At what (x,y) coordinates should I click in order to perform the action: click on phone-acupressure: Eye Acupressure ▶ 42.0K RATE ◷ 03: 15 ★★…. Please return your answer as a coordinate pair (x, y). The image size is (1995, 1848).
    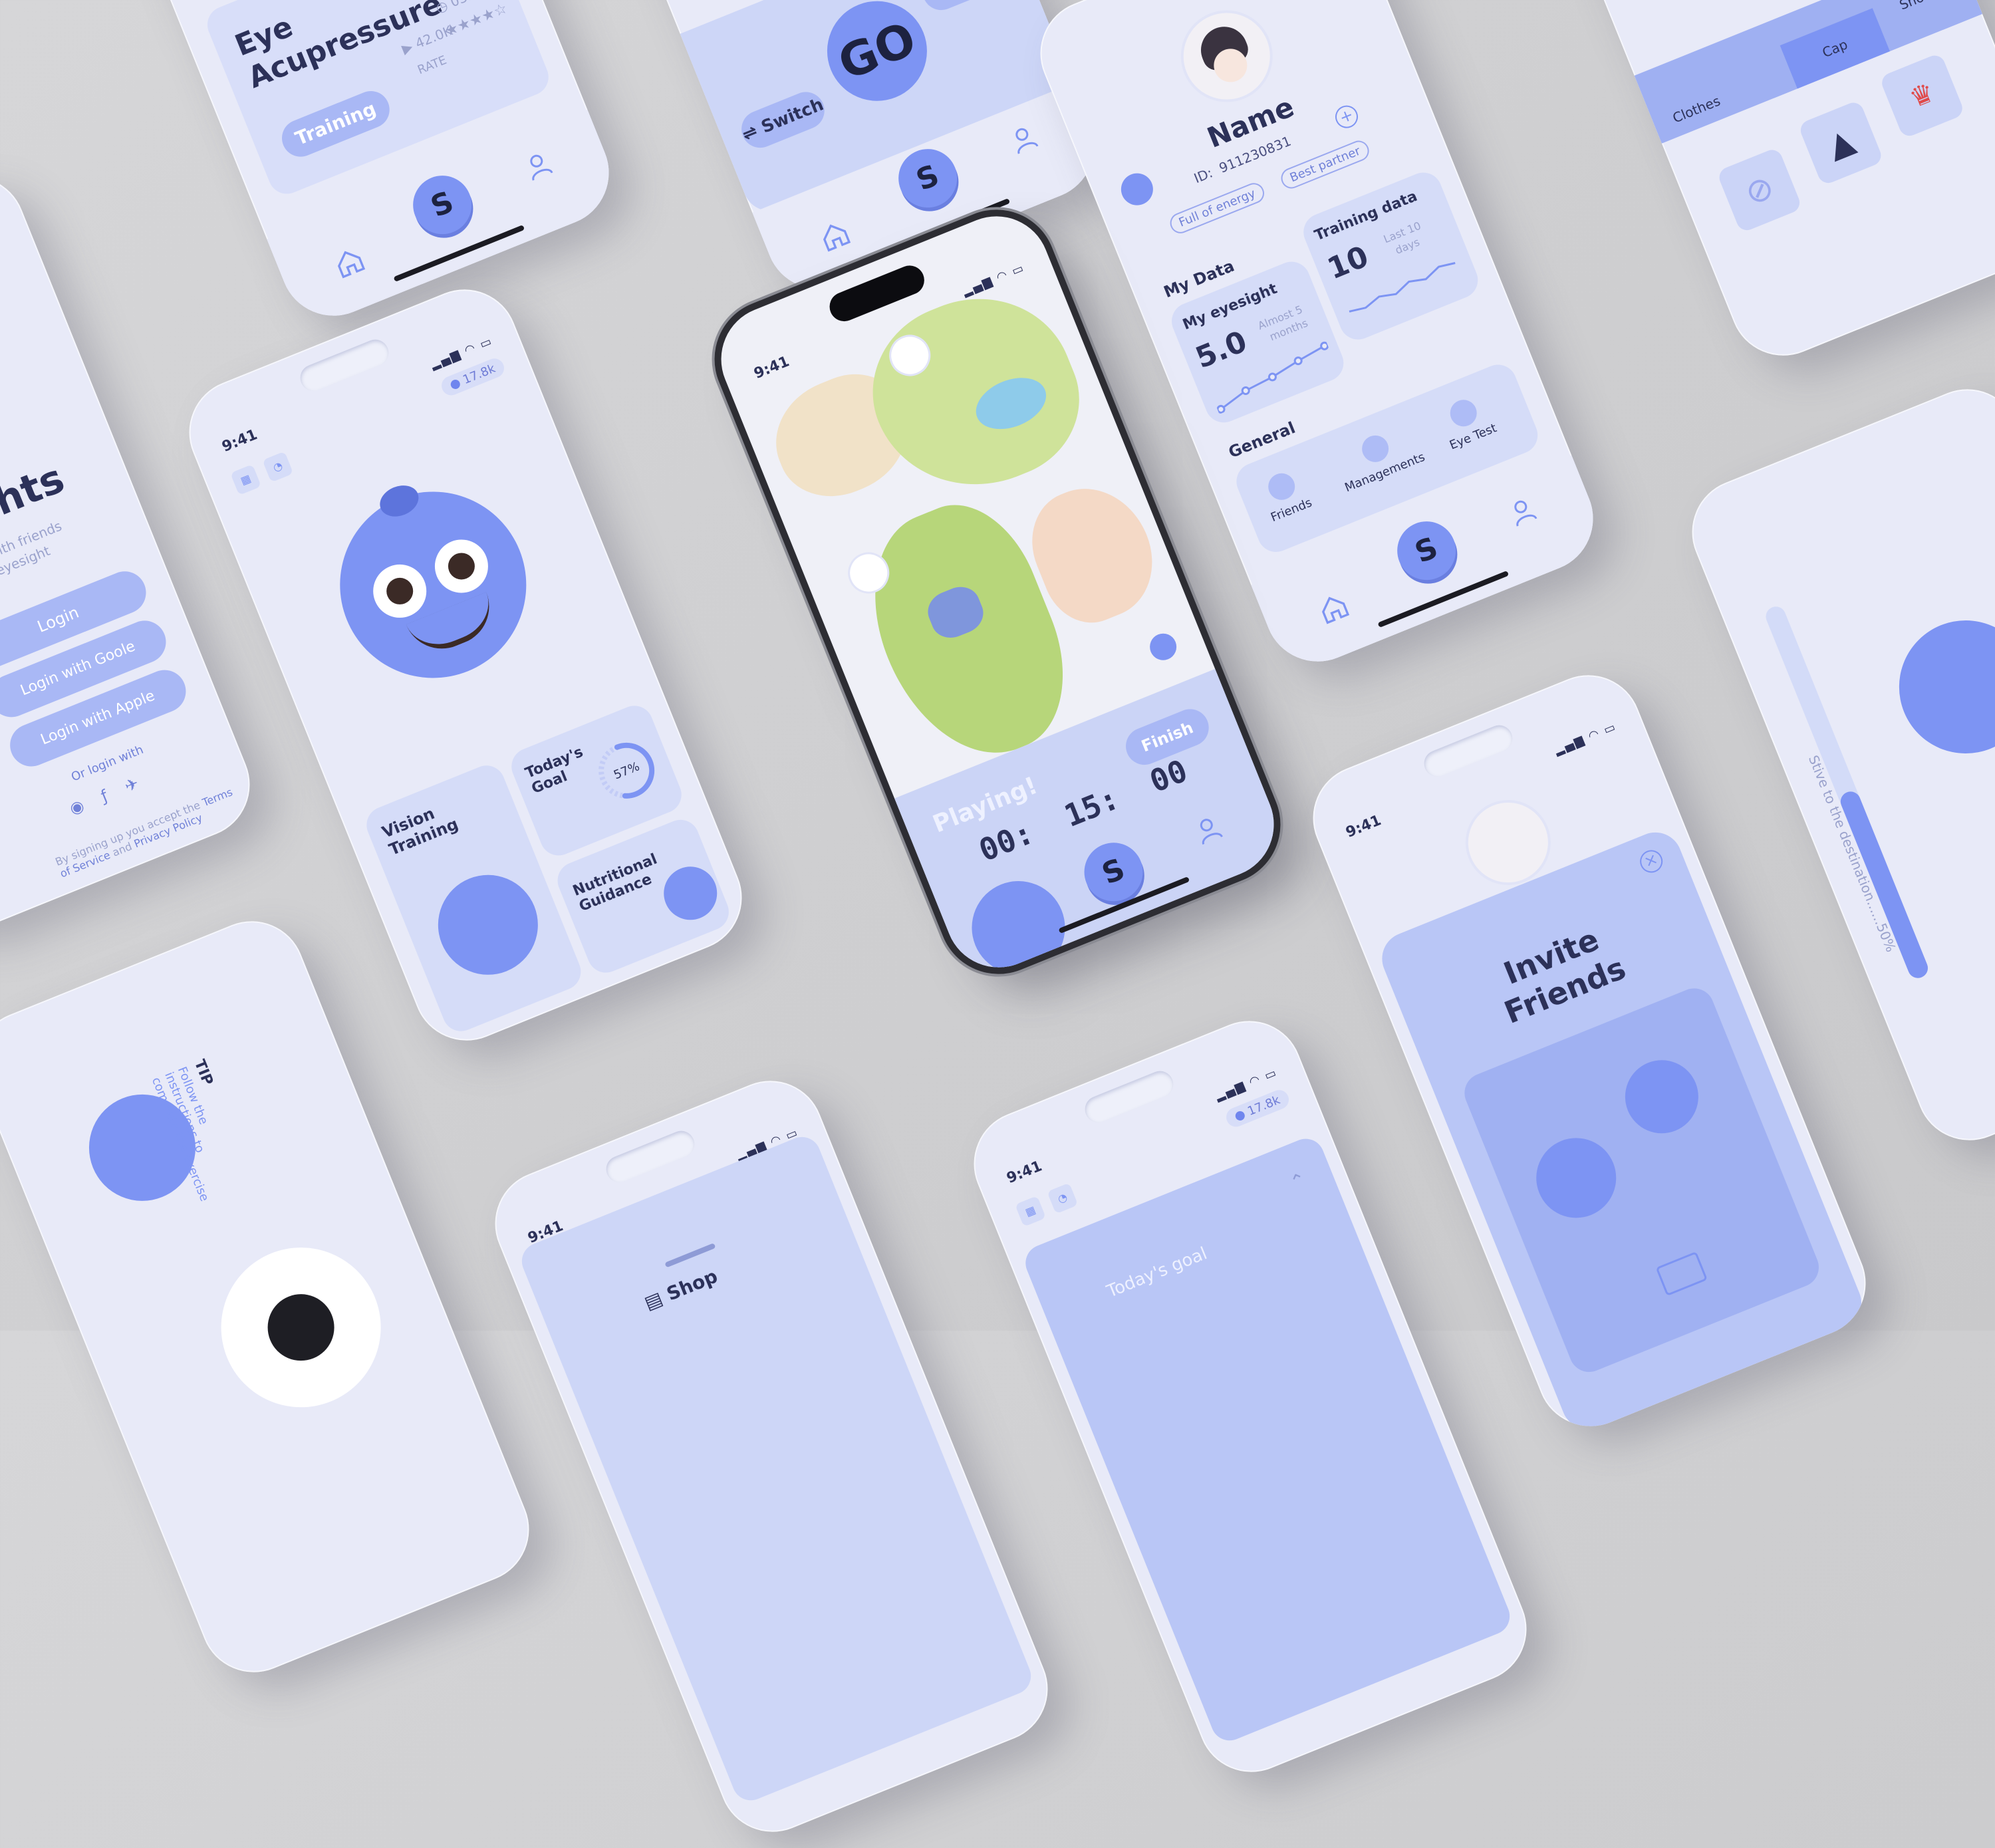
    Looking at the image, I should click on (332, 166).